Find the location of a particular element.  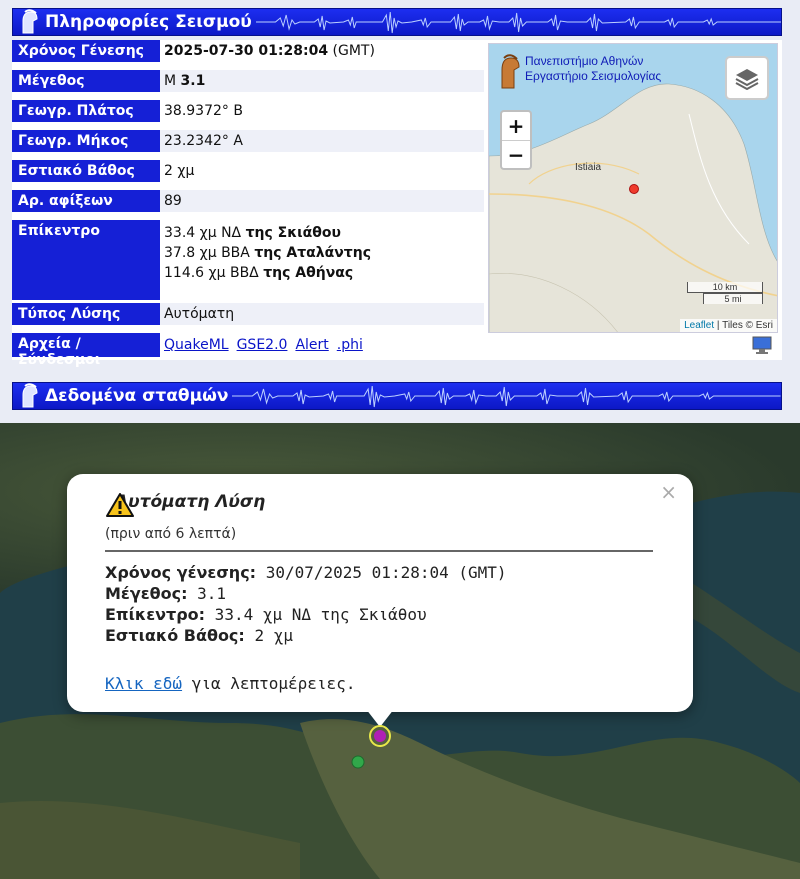

epicenter-line: 33.4 χμ ΝΔ της Σκιάθου is located at coordinates (252, 233).